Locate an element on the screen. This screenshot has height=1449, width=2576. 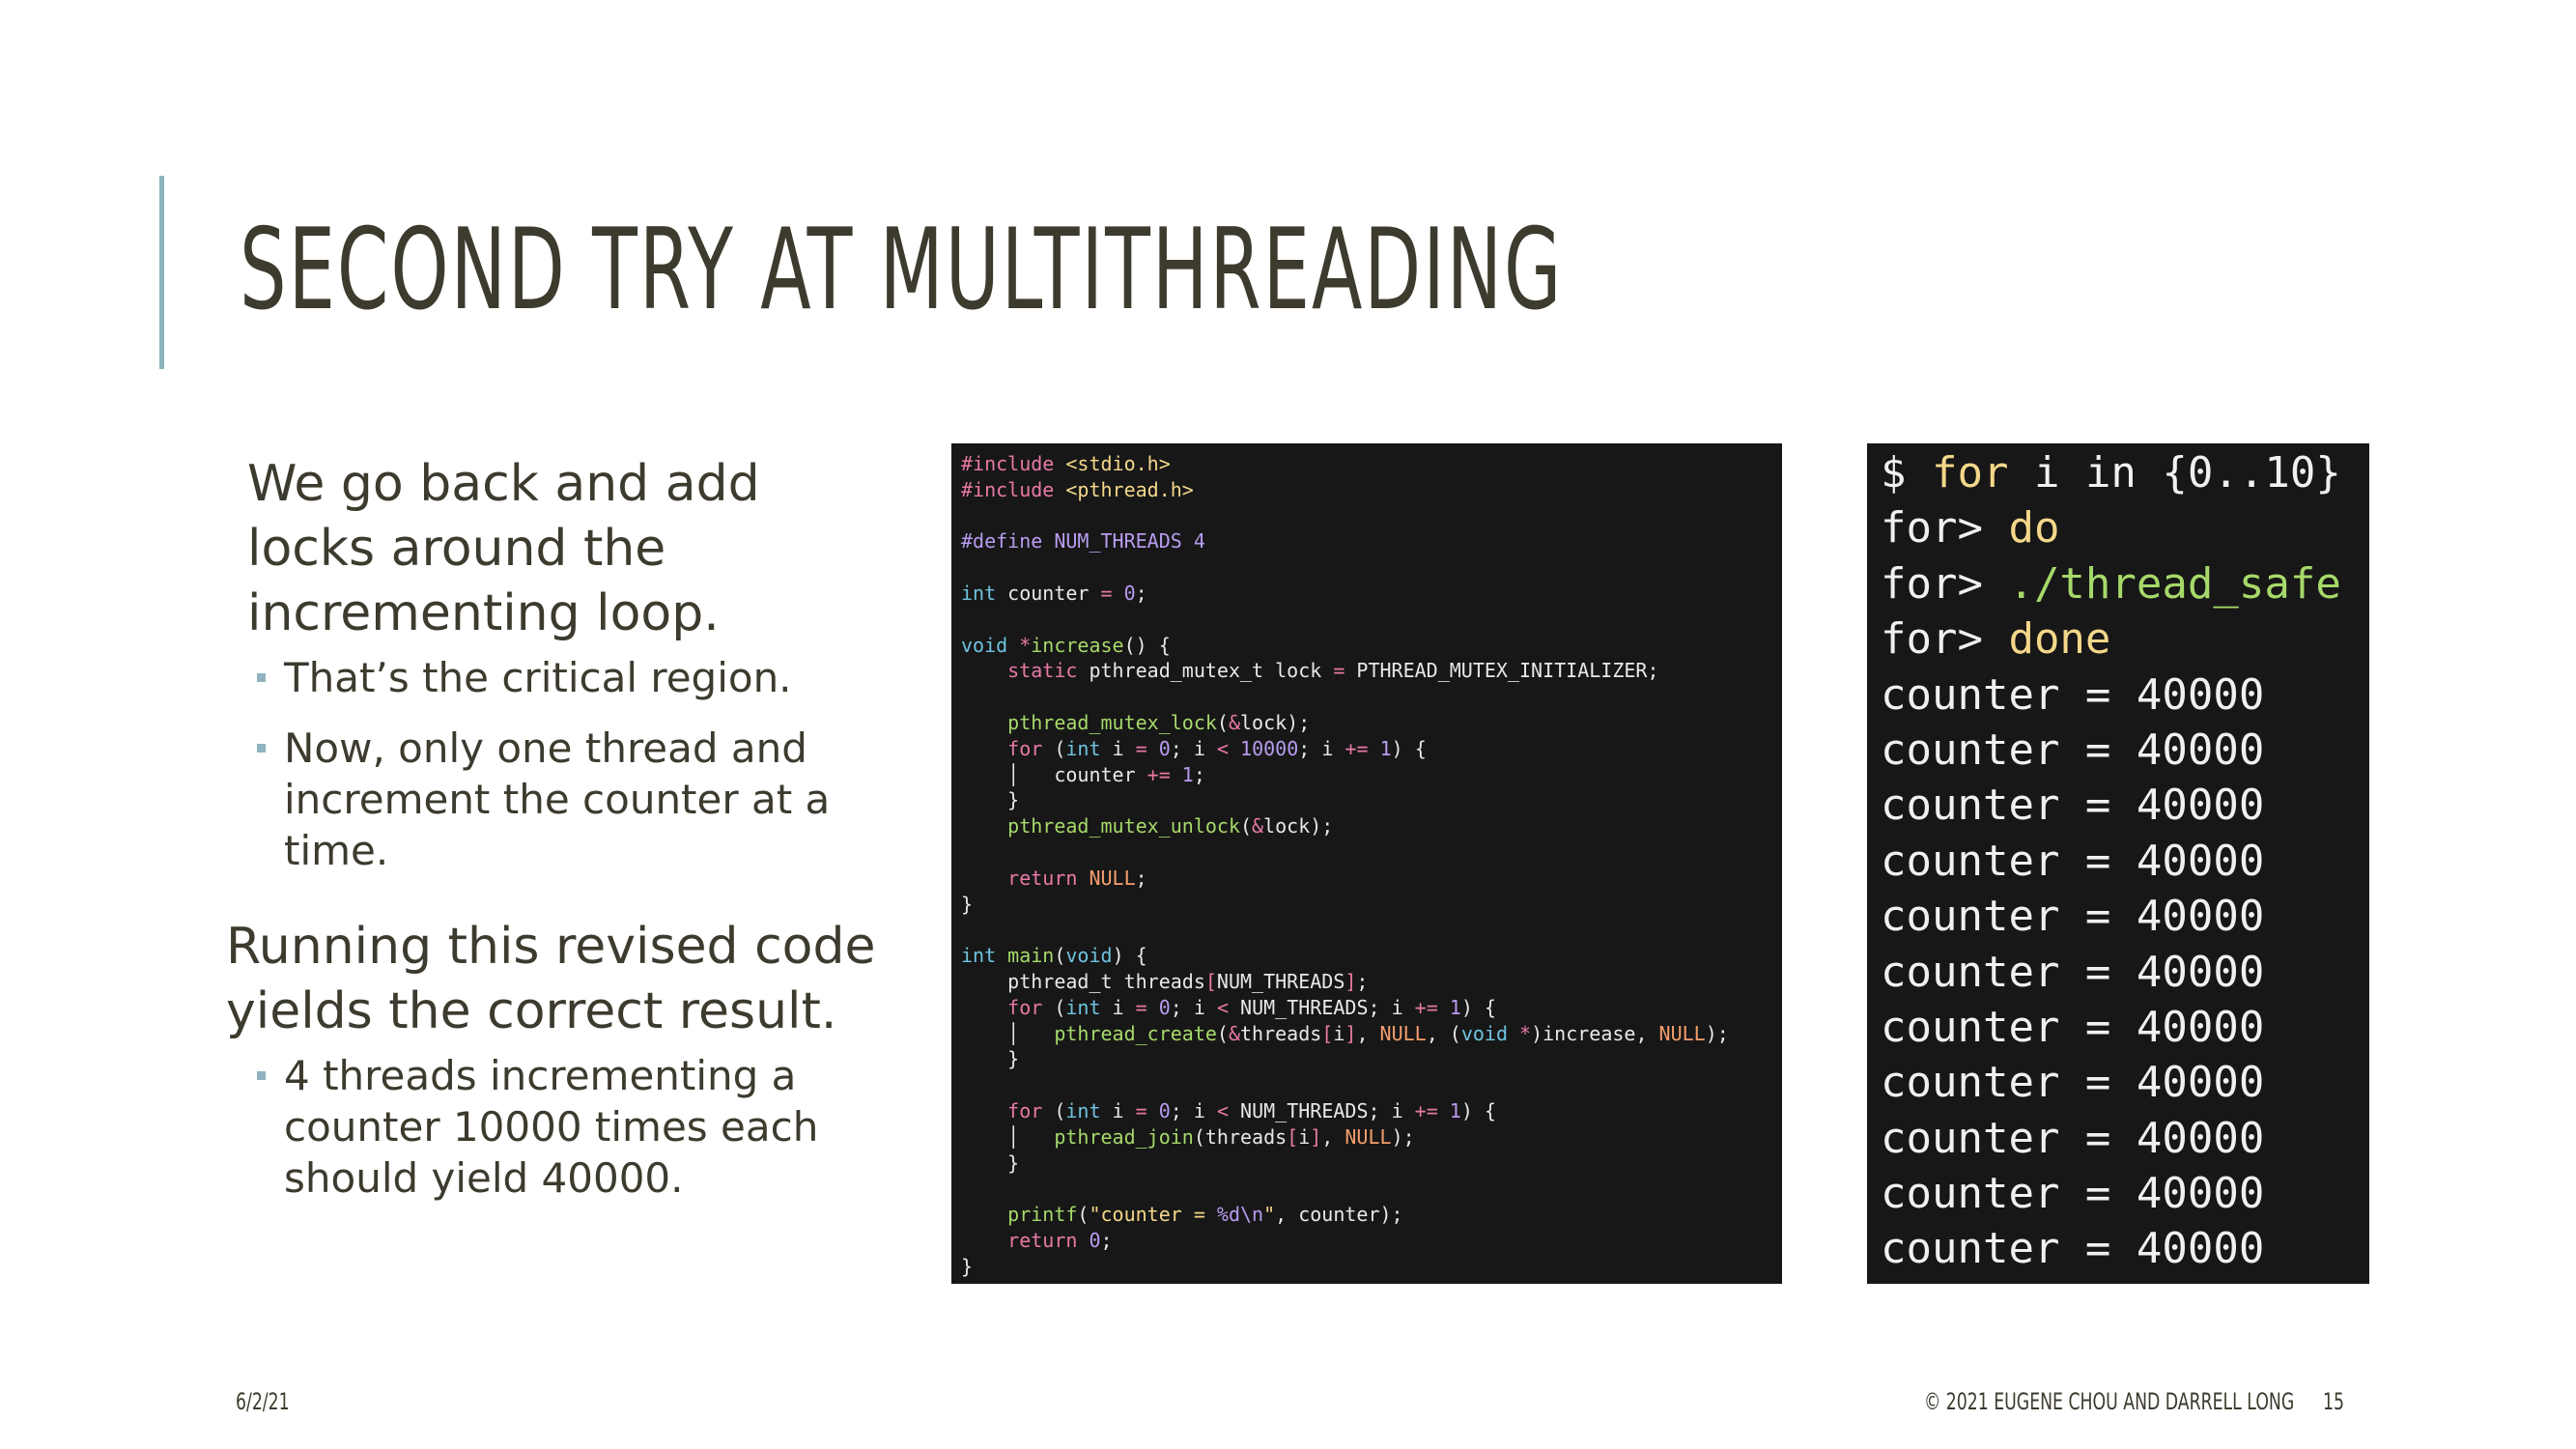
code-token: static is located at coordinates (1042, 671).